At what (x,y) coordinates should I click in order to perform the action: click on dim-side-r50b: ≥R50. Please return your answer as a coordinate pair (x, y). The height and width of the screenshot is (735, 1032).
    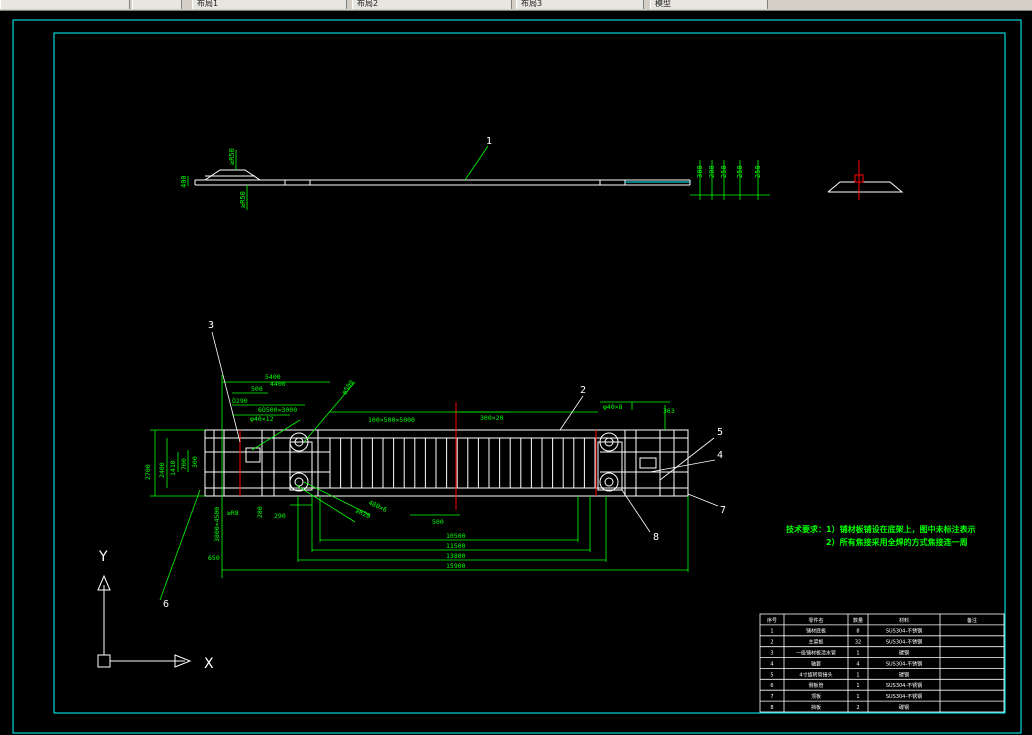
    Looking at the image, I should click on (243, 199).